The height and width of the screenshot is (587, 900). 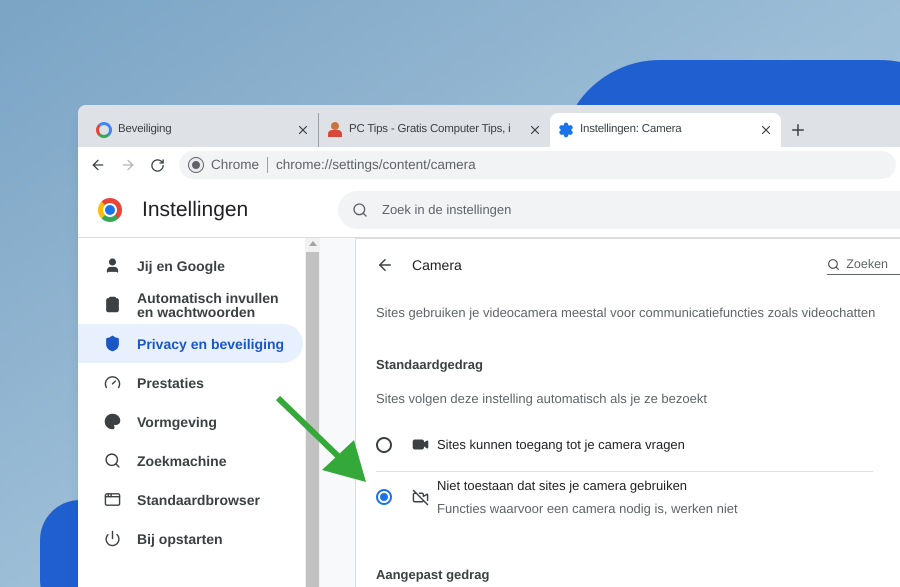 What do you see at coordinates (112, 382) in the screenshot?
I see `gauge-icon` at bounding box center [112, 382].